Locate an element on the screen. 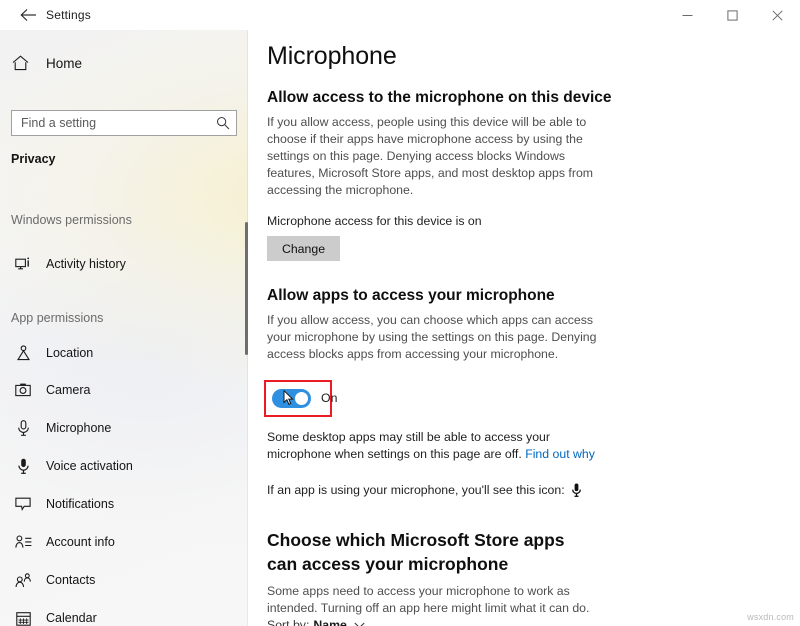  sort-by-value: Name is located at coordinates (330, 622).